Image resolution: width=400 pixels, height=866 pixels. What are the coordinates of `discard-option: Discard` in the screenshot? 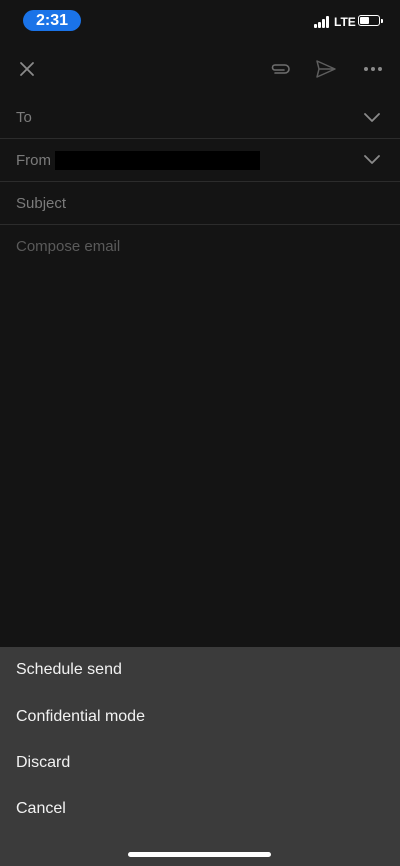 It's located at (43, 763).